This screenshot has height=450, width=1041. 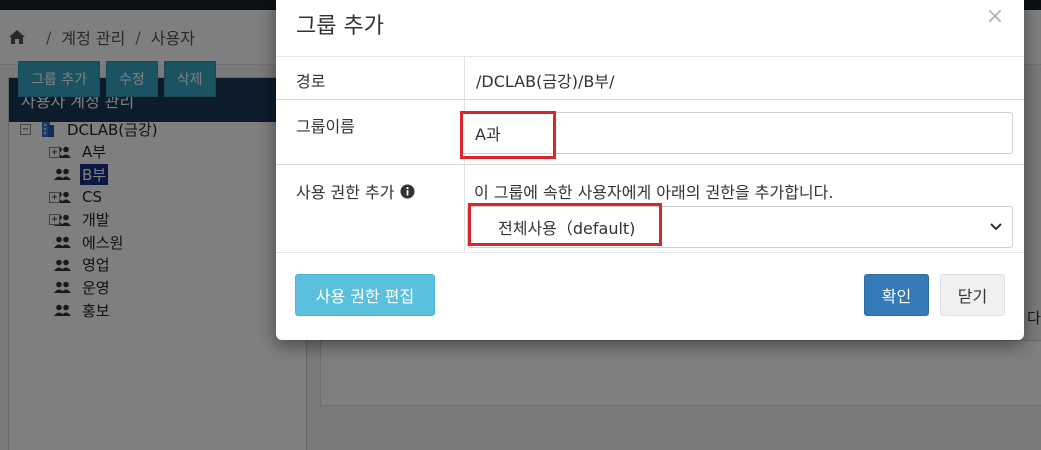 I want to click on permission-highlight-box, so click(x=565, y=224).